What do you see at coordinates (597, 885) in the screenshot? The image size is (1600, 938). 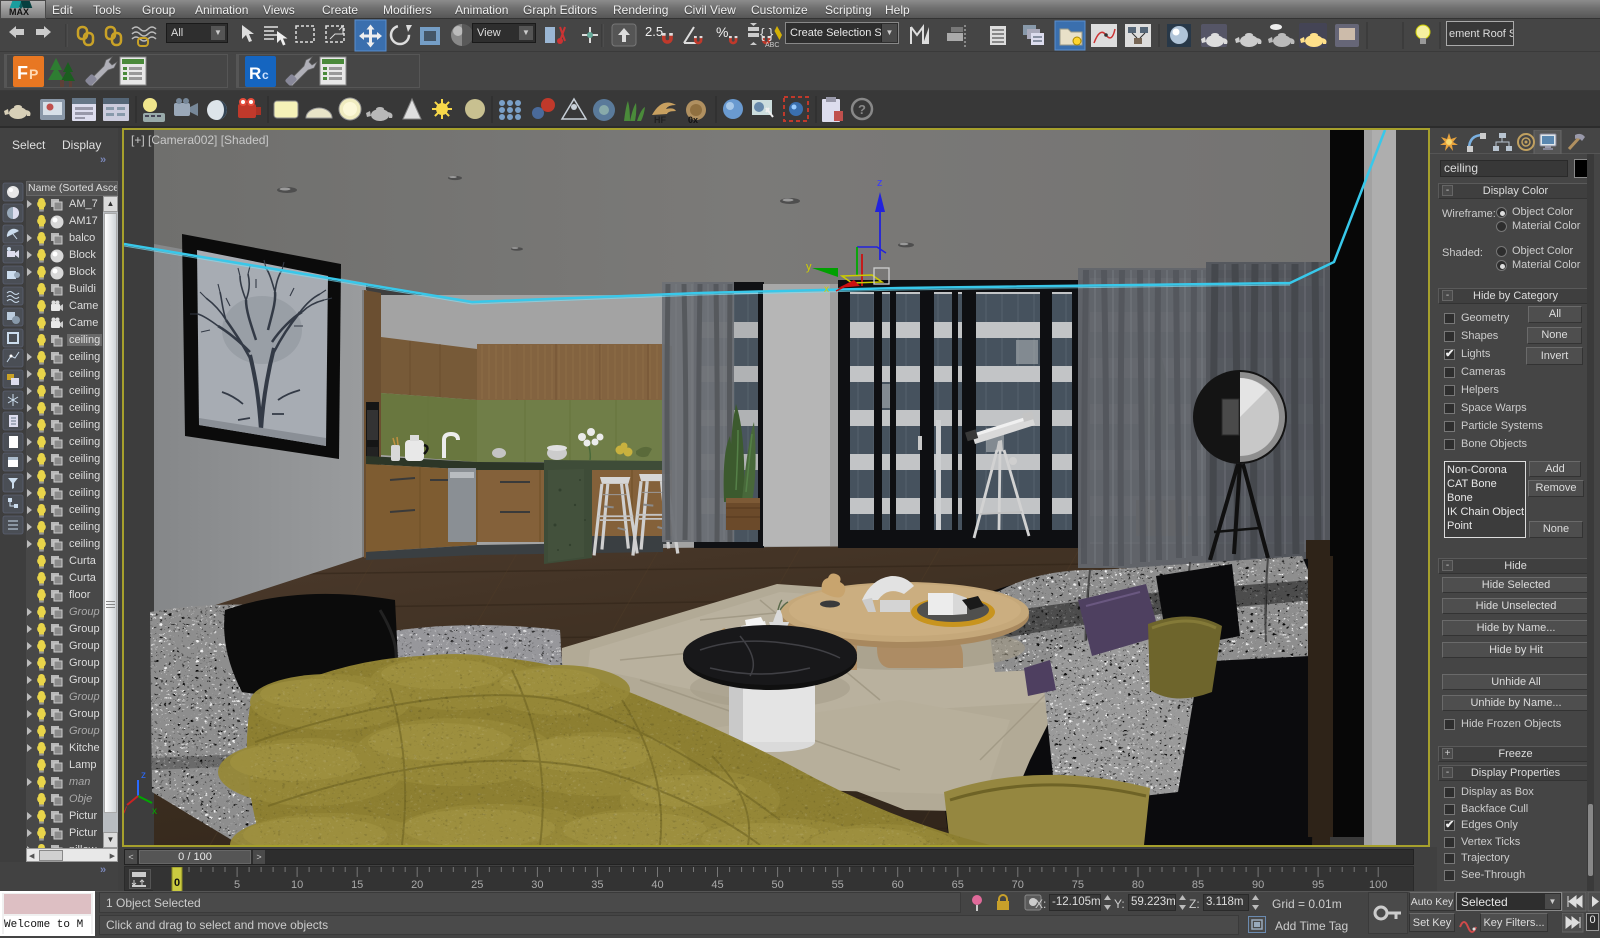 I see `svg-text: 35` at bounding box center [597, 885].